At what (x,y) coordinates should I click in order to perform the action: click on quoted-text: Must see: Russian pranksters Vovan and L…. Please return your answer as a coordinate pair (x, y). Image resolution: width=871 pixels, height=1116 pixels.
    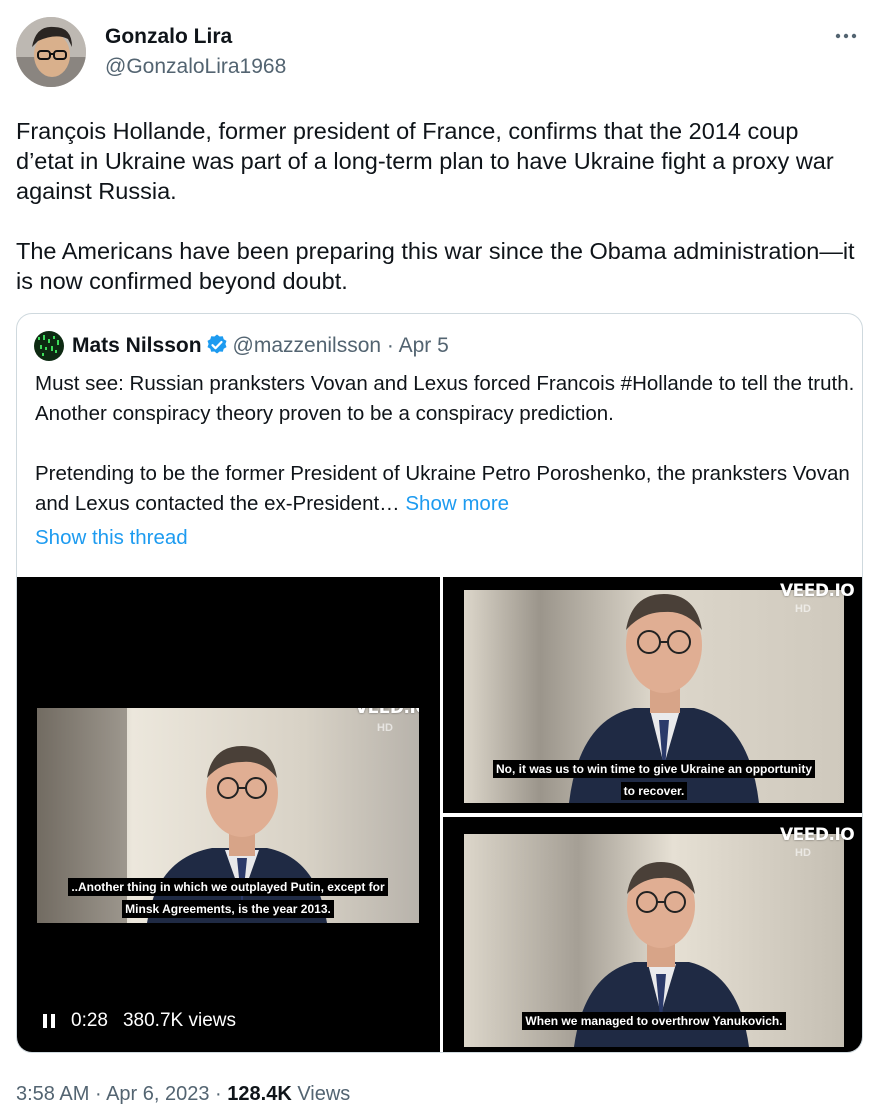
    Looking at the image, I should click on (445, 444).